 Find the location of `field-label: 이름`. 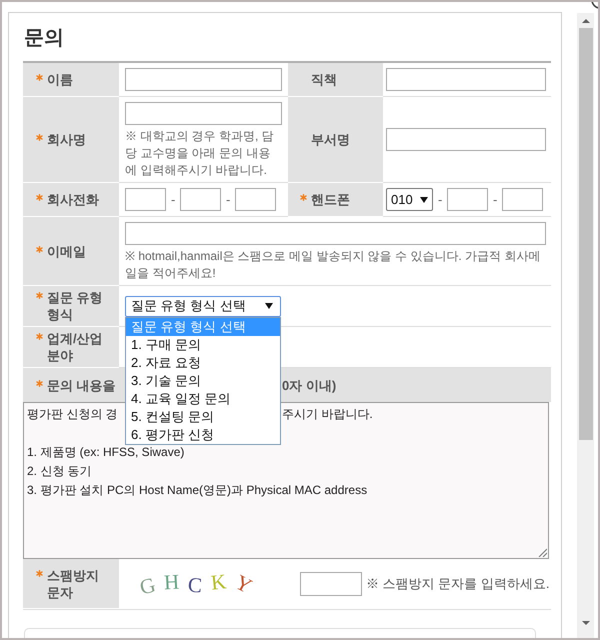

field-label: 이름 is located at coordinates (60, 79).